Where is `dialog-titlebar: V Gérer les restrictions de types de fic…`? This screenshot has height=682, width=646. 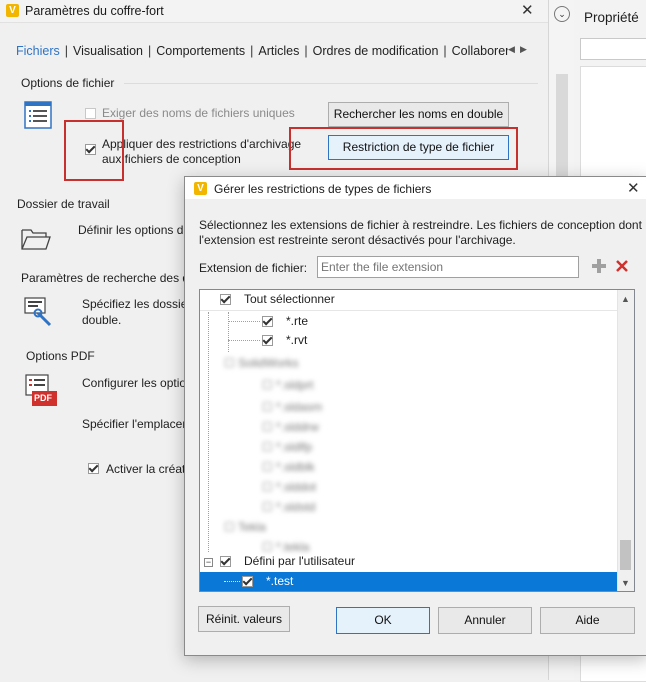
dialog-titlebar: V Gérer les restrictions de types de fic… is located at coordinates (415, 188).